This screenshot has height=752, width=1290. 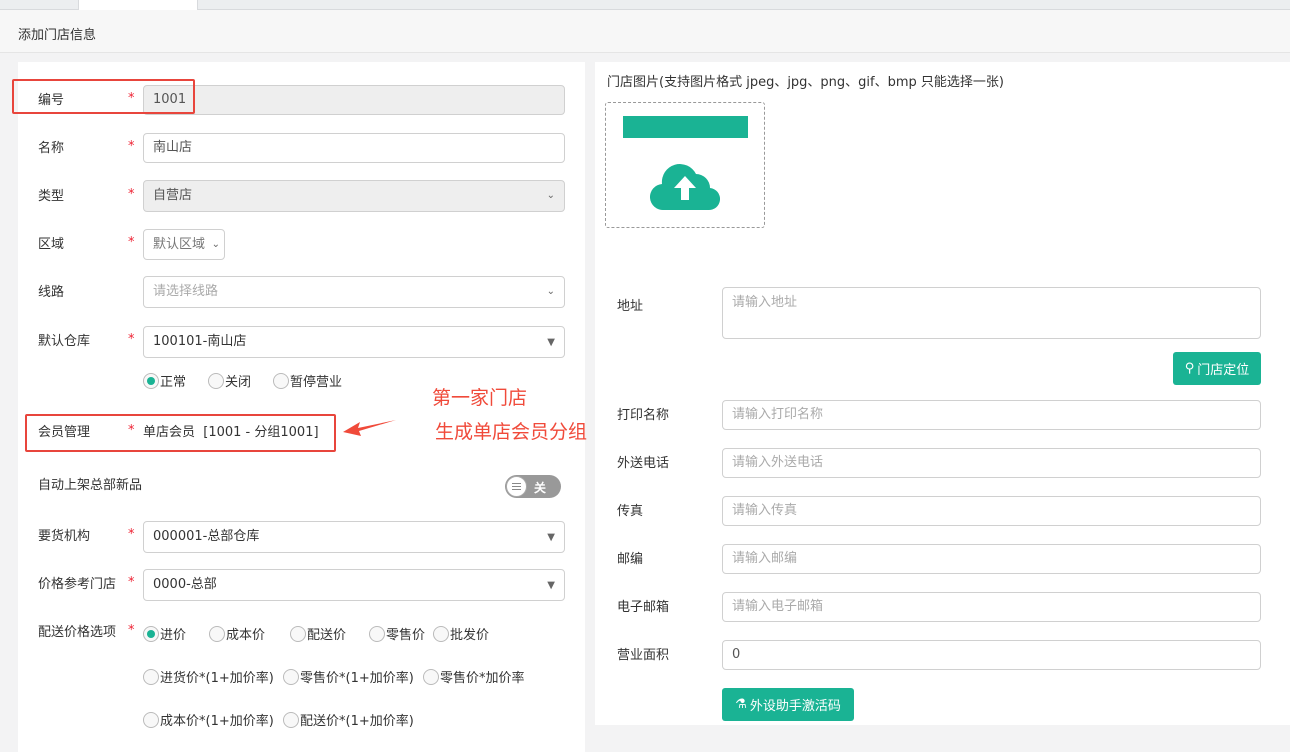 I want to click on email-input: 请输入电子邮箱, so click(x=991, y=607).